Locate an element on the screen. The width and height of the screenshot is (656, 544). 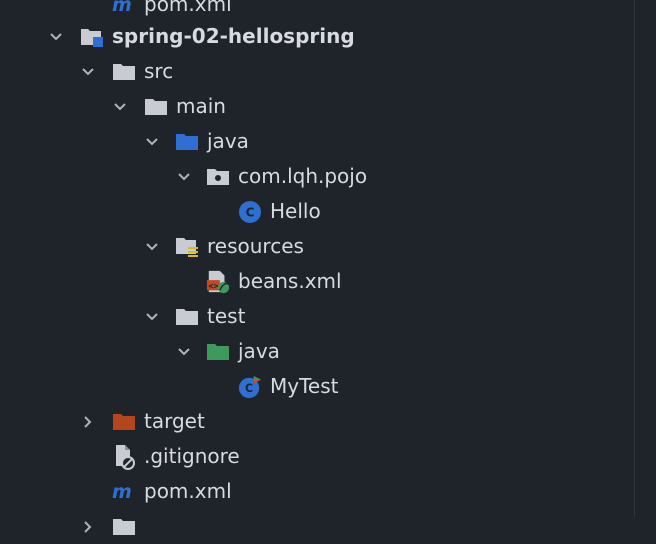
tree-item-test: test is located at coordinates (317, 316).